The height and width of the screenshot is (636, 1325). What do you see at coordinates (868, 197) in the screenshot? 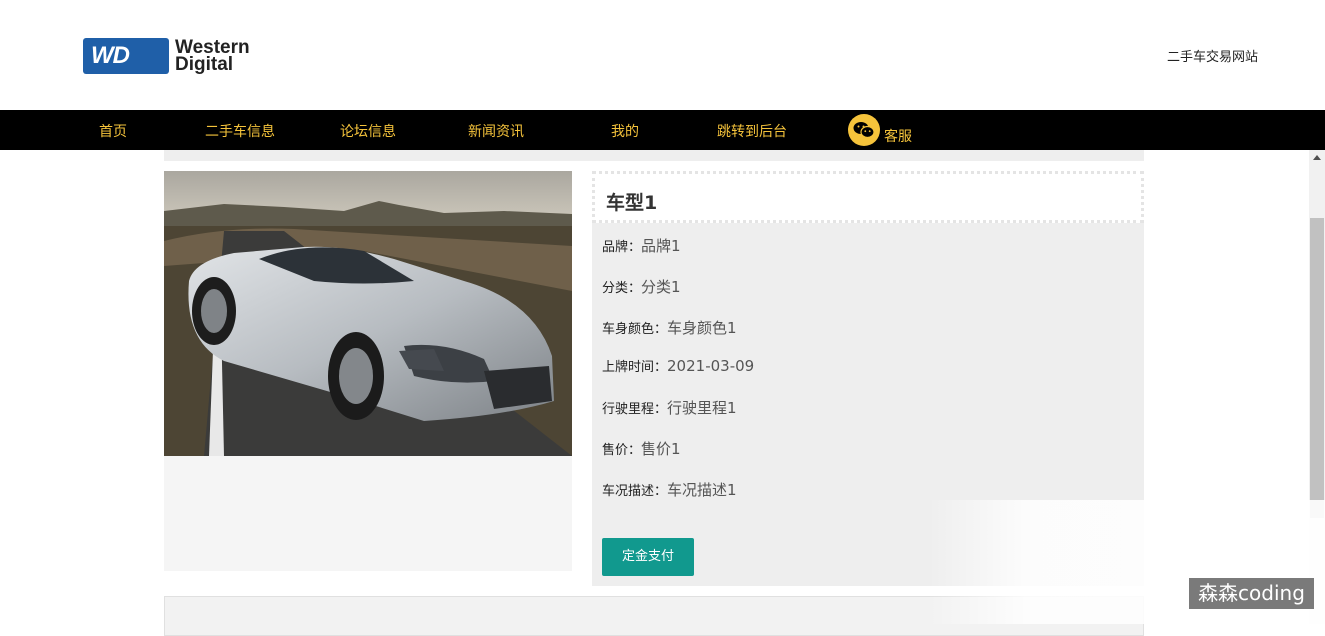
I see `car-title-box: 车型1` at bounding box center [868, 197].